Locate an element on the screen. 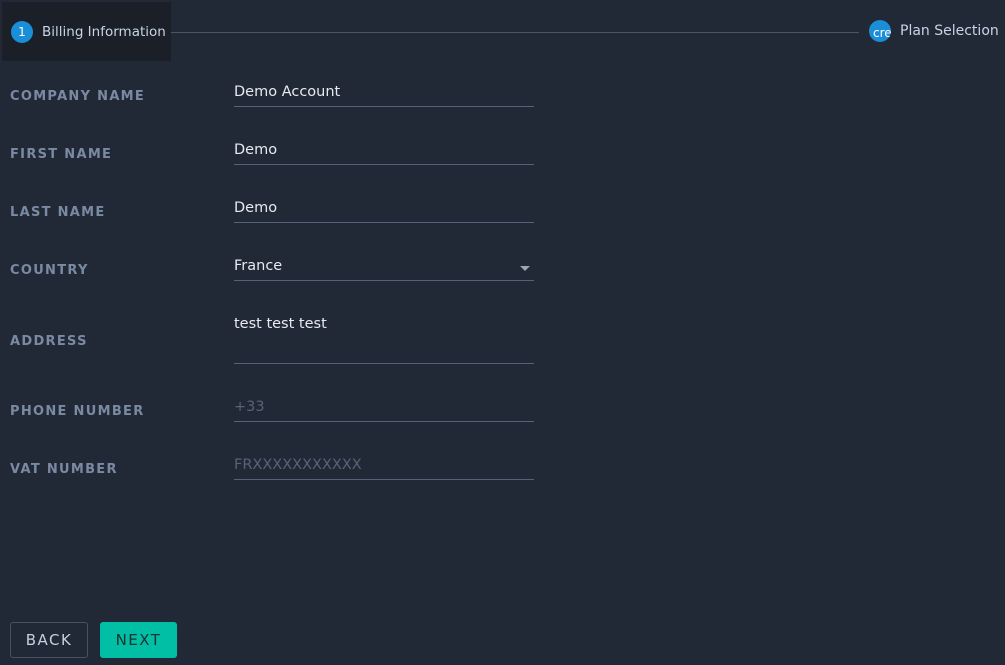  next-button: NEXT is located at coordinates (138, 640).